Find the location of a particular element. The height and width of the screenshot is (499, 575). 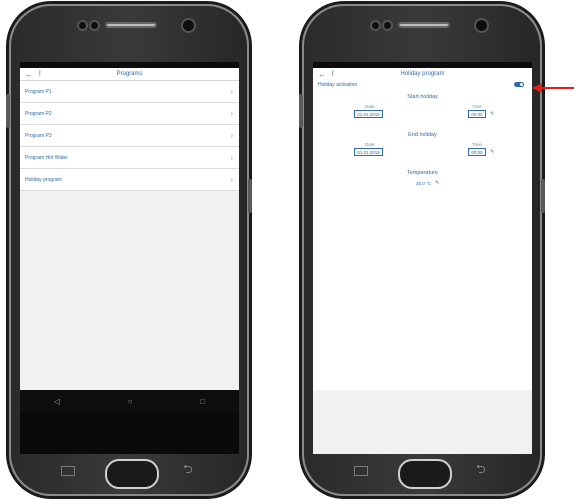

end-holiday-title: End holiday is located at coordinates (422, 135).